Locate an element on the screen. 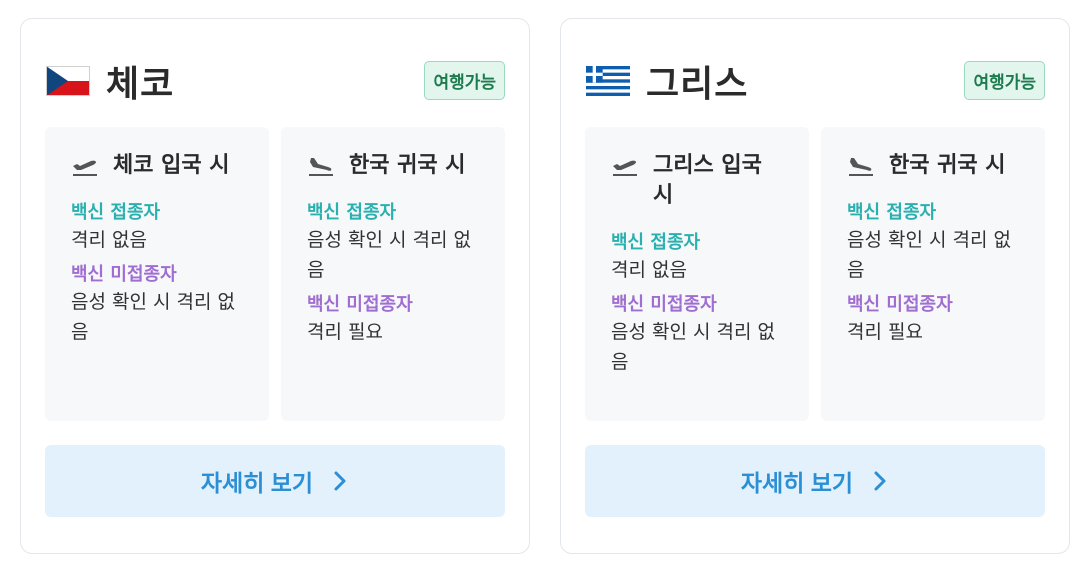  greece-flag-icon is located at coordinates (608, 81).